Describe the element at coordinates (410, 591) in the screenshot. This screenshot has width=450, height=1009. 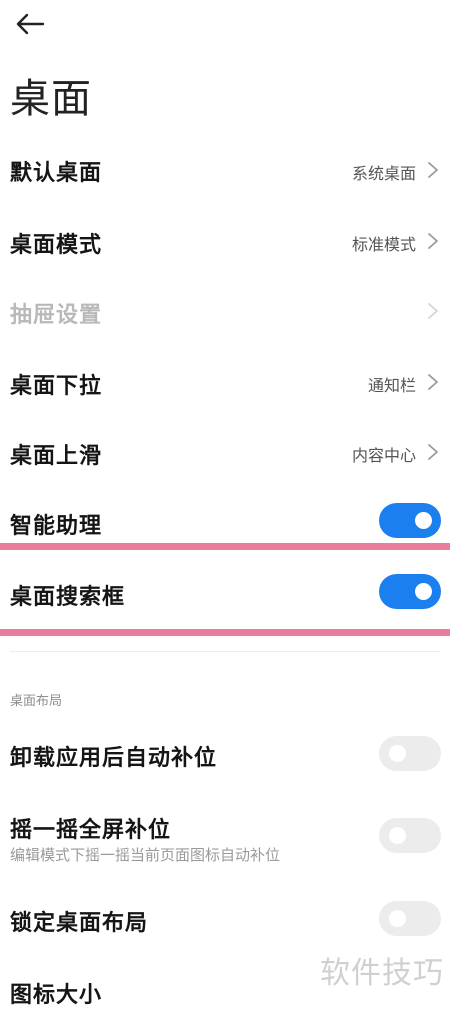
I see `search-box-toggle` at that location.